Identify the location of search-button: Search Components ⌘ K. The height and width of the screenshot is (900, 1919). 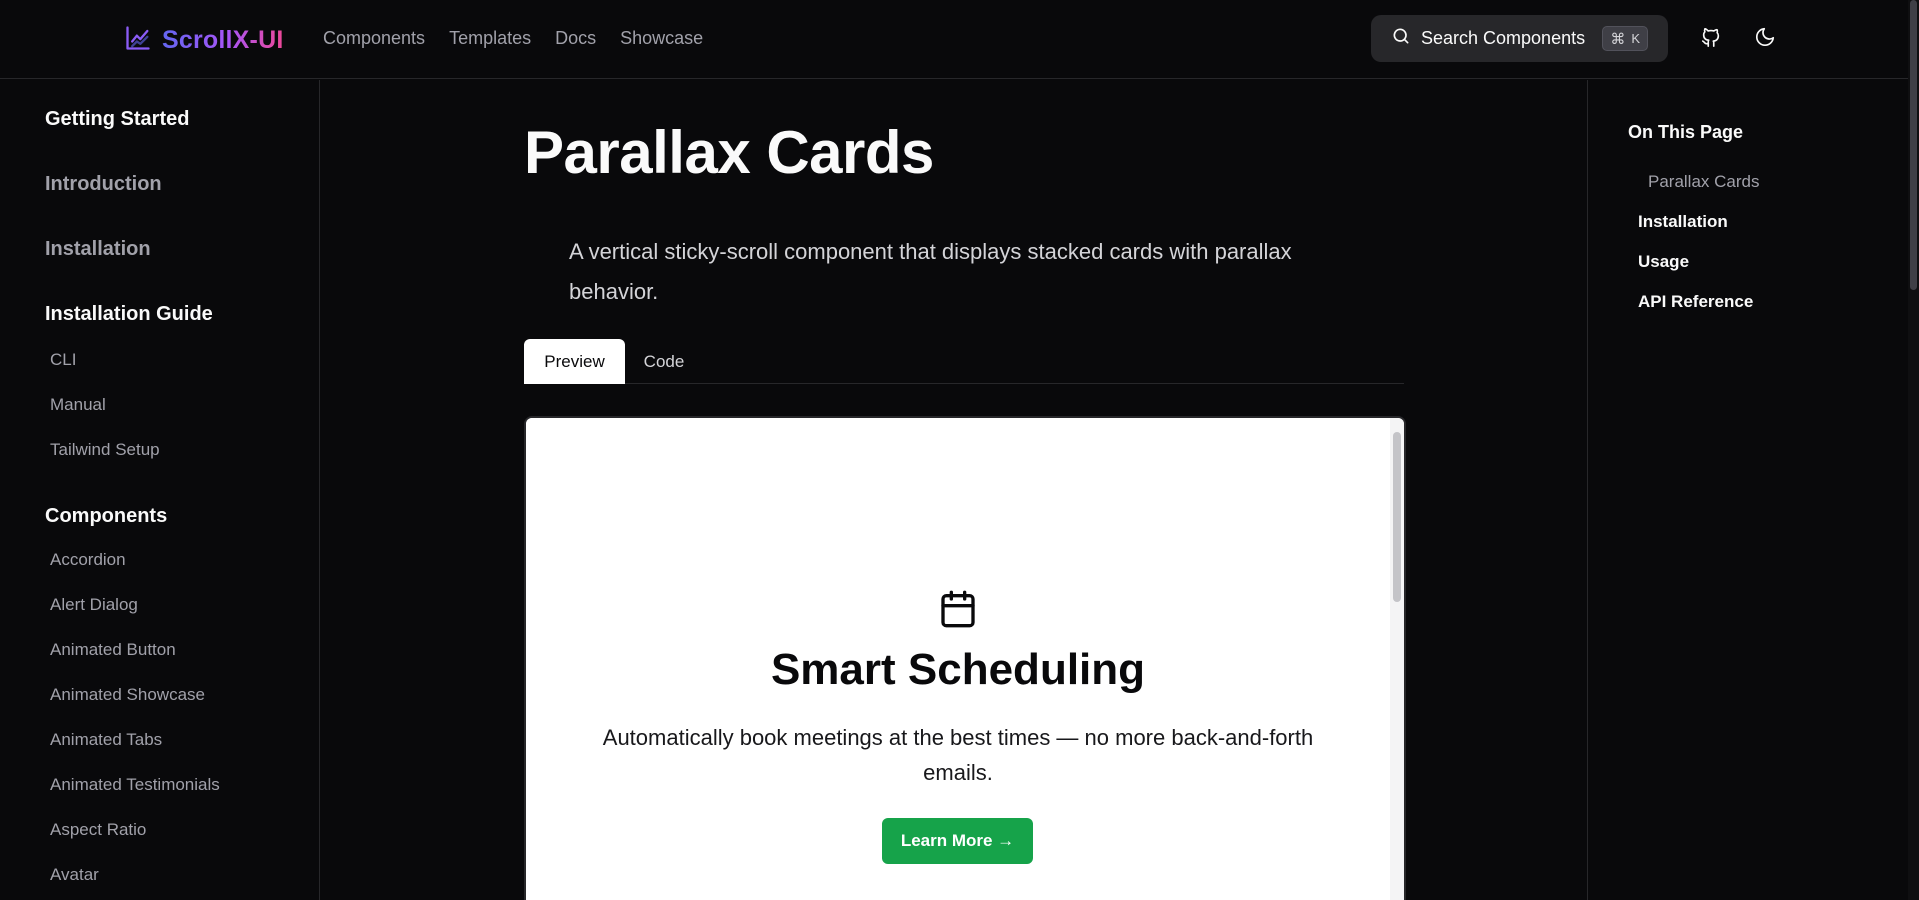
(1519, 38).